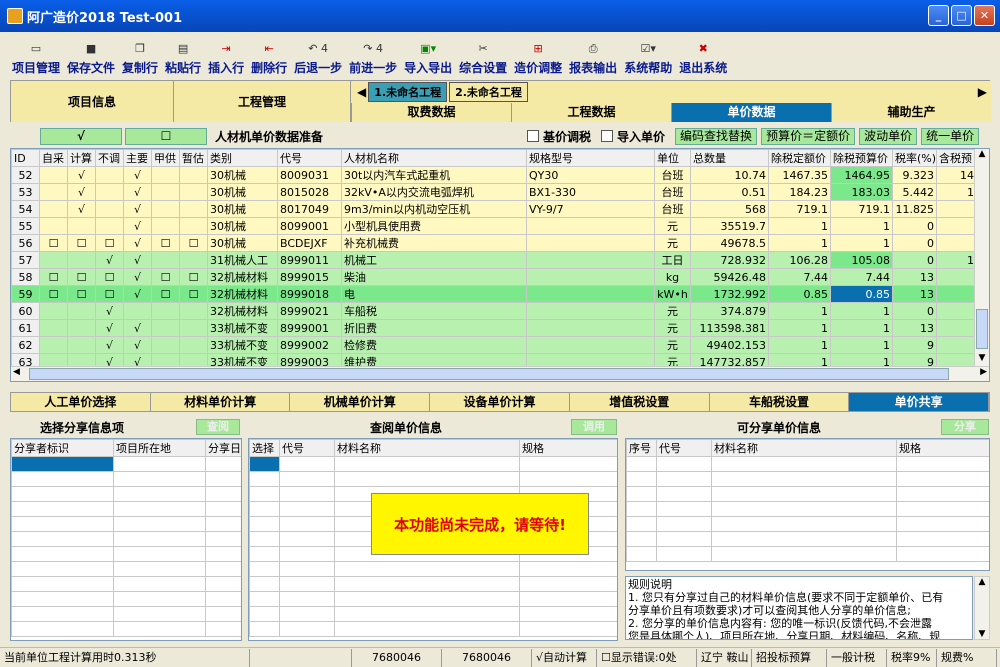 This screenshot has width=1000, height=667. I want to click on panel-header-cell: 选择, so click(264, 448).